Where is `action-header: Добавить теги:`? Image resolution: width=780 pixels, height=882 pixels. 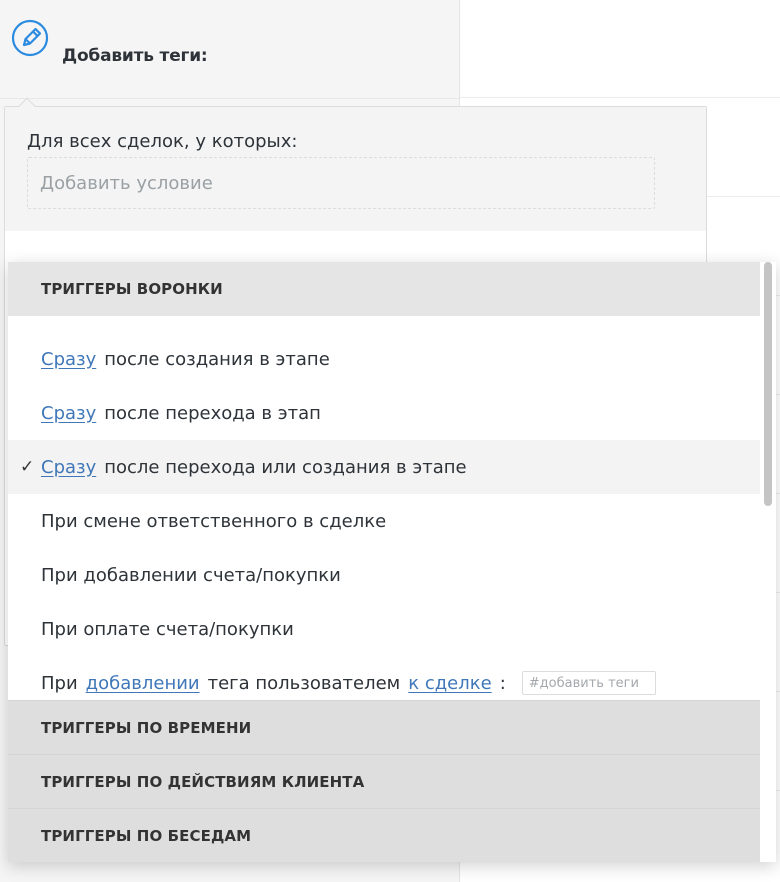 action-header: Добавить теги: is located at coordinates (230, 50).